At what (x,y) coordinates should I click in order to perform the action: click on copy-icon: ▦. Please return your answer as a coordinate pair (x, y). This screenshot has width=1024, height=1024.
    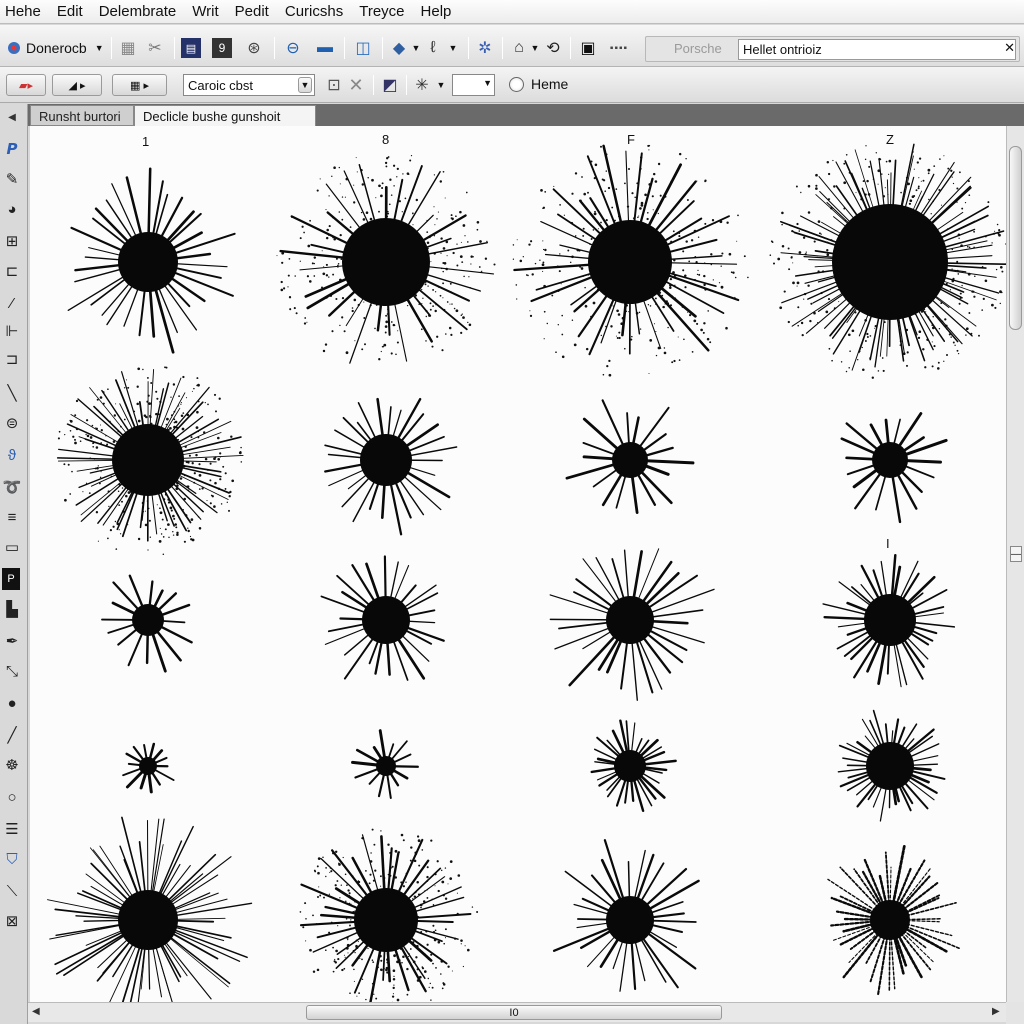
    Looking at the image, I should click on (128, 48).